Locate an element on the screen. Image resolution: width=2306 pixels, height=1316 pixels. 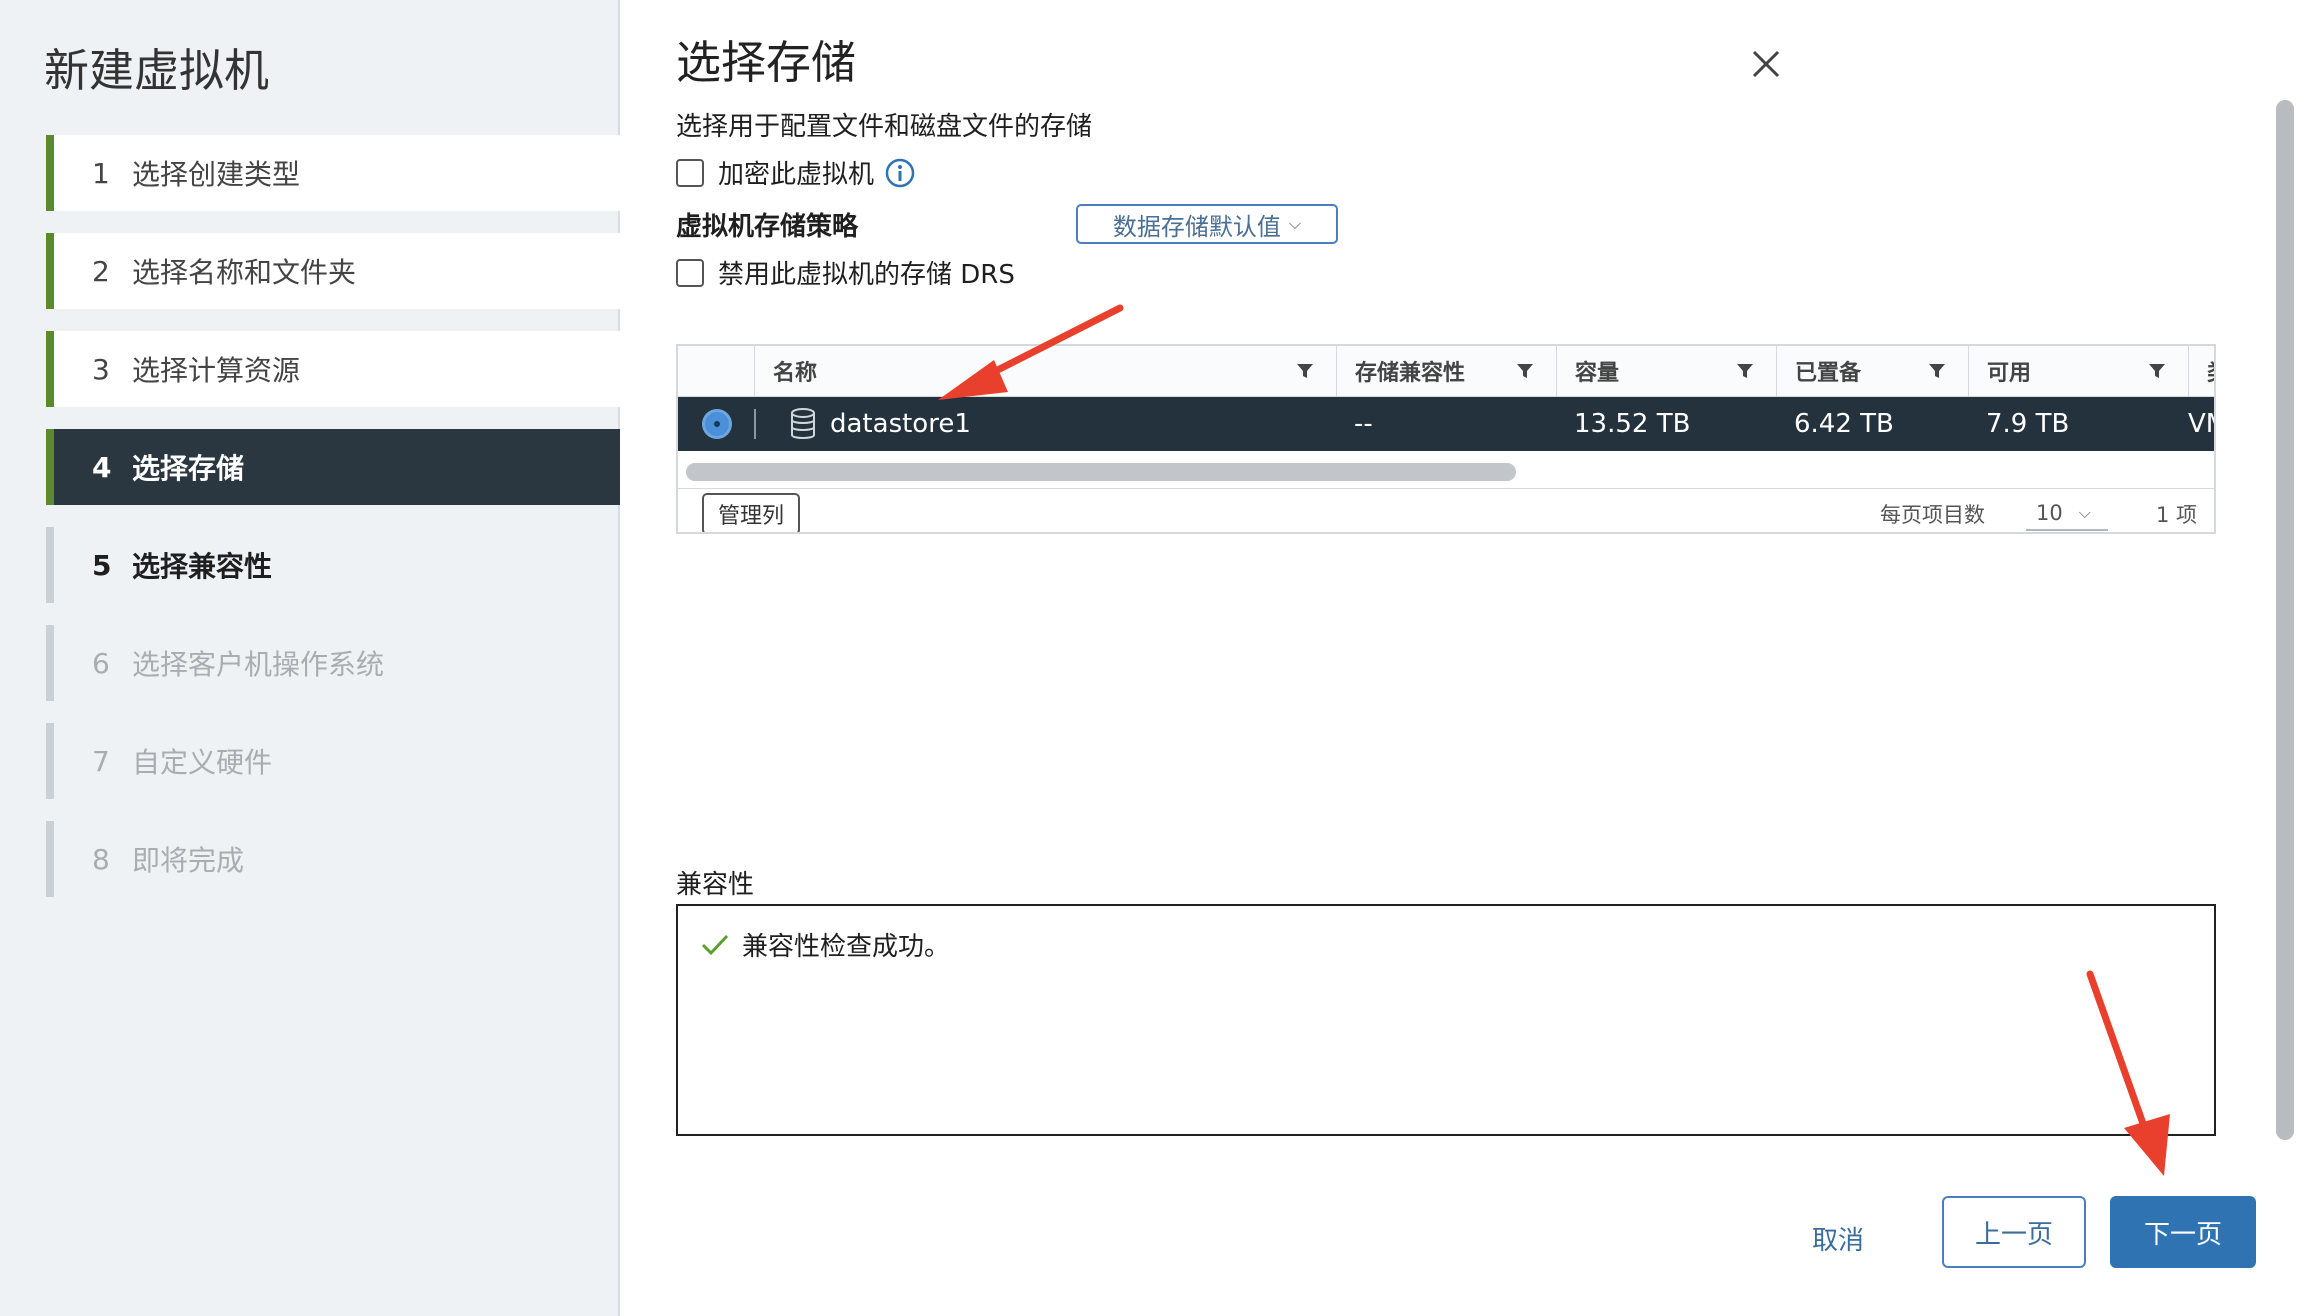
compatibility-message: 兼容性检查成功。 is located at coordinates (825, 944).